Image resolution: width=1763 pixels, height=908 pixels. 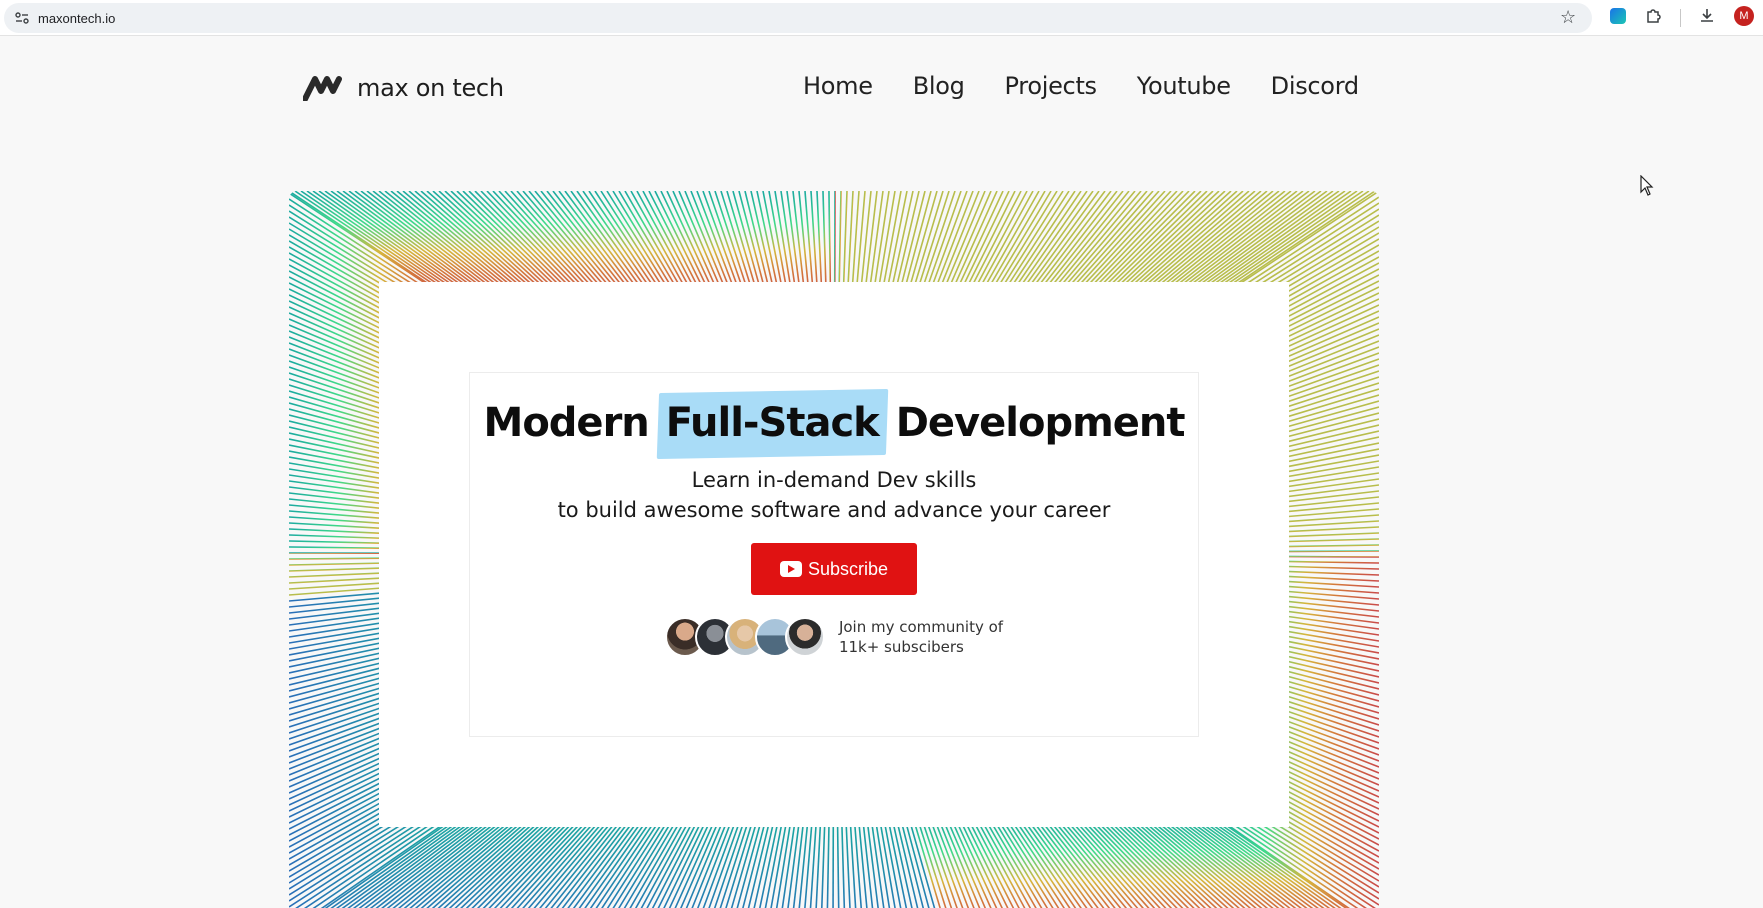 What do you see at coordinates (430, 88) in the screenshot?
I see `logo-text: max on tech` at bounding box center [430, 88].